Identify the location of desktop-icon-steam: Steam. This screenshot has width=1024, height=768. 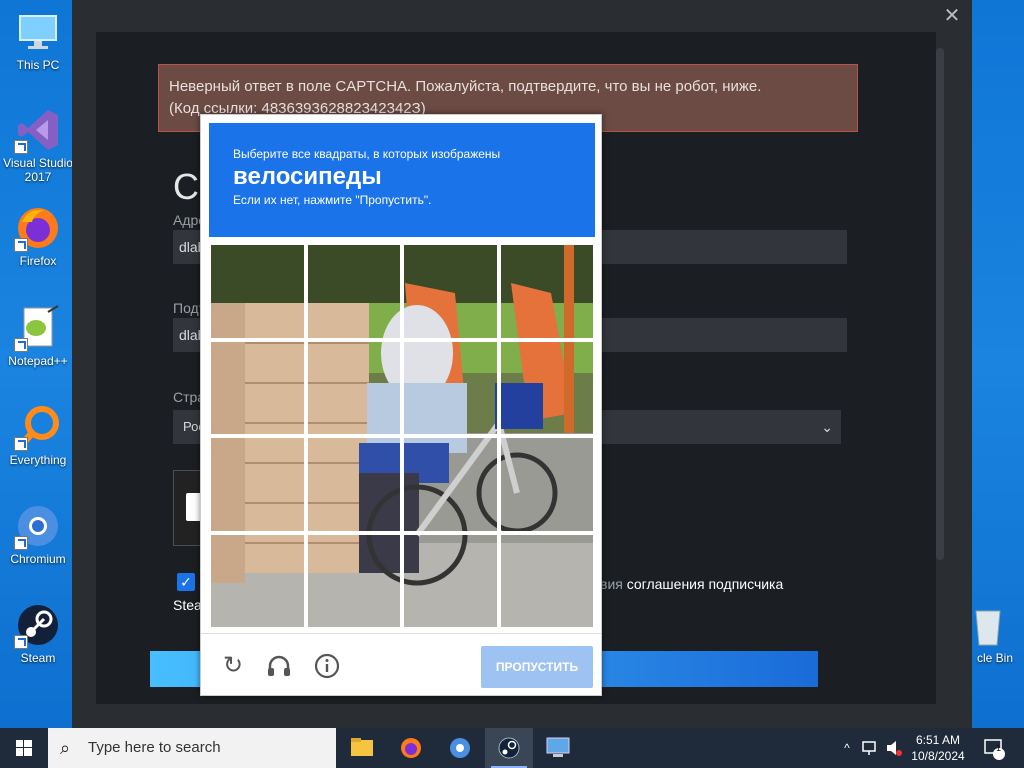
(38, 633).